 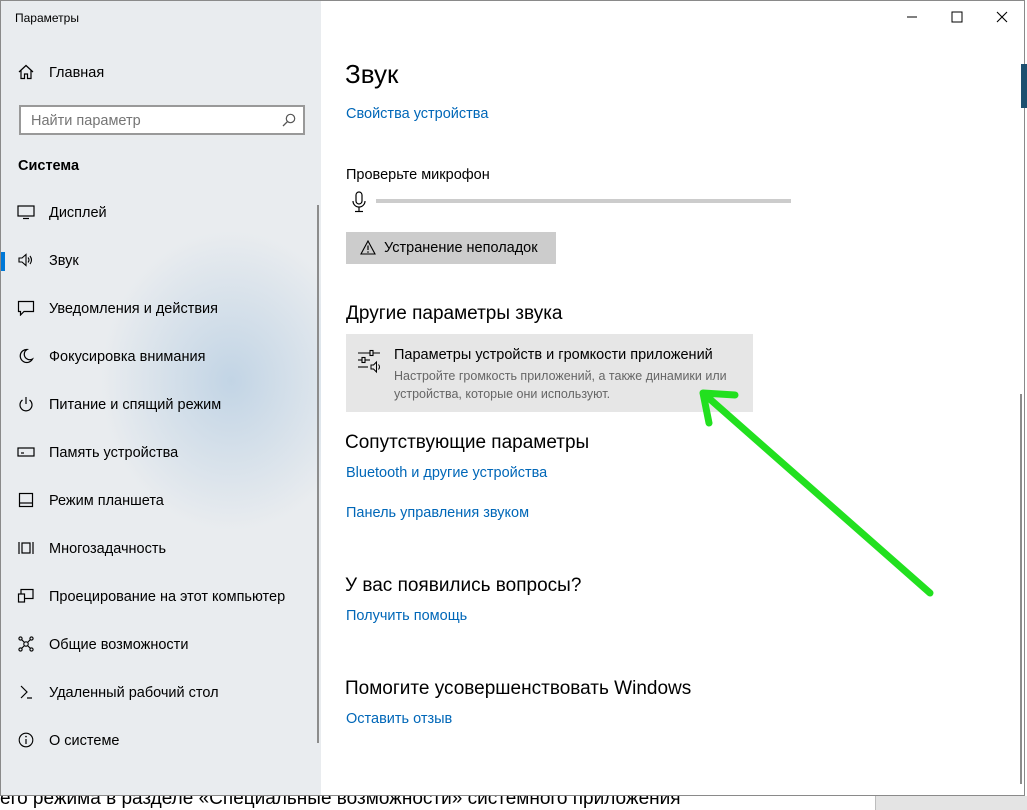 What do you see at coordinates (368, 249) in the screenshot?
I see `warning-icon` at bounding box center [368, 249].